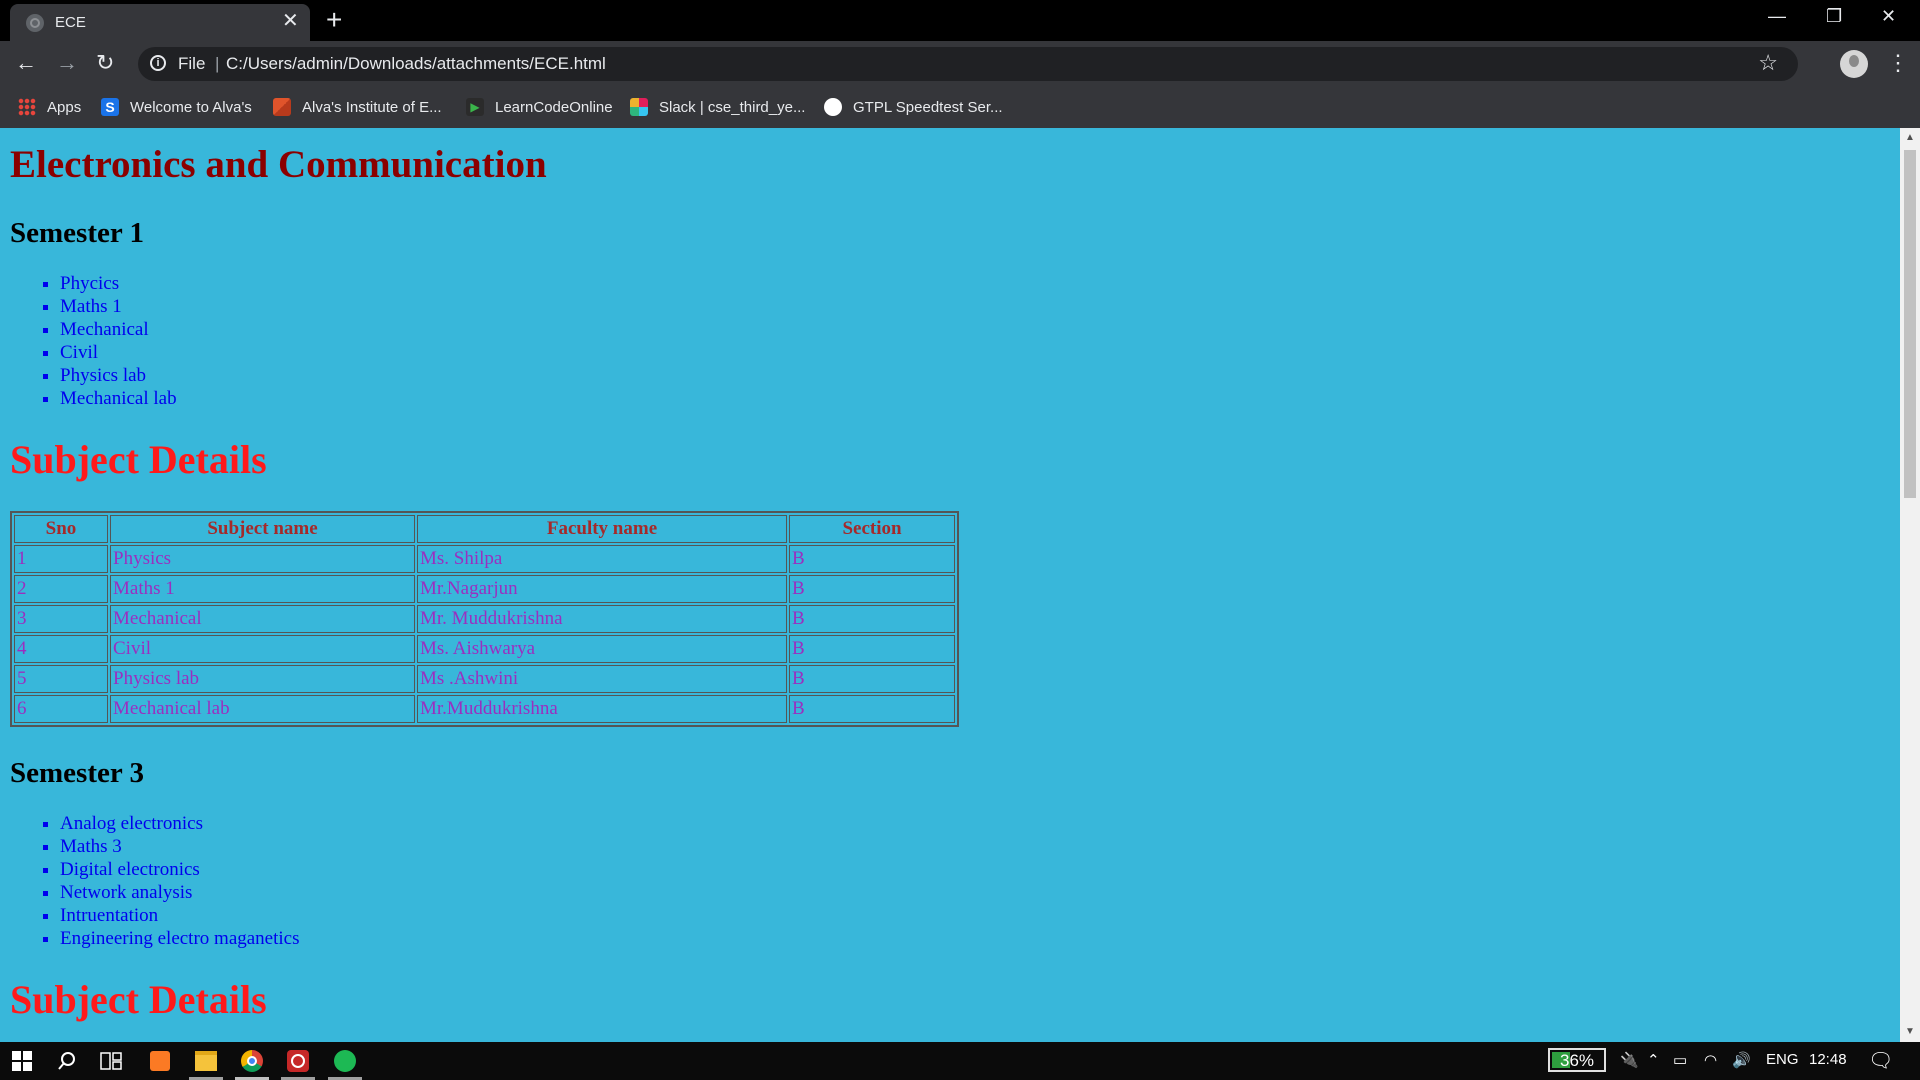 The width and height of the screenshot is (1920, 1080). Describe the element at coordinates (138, 459) in the screenshot. I see `subject-details-heading: Subject Details` at that location.